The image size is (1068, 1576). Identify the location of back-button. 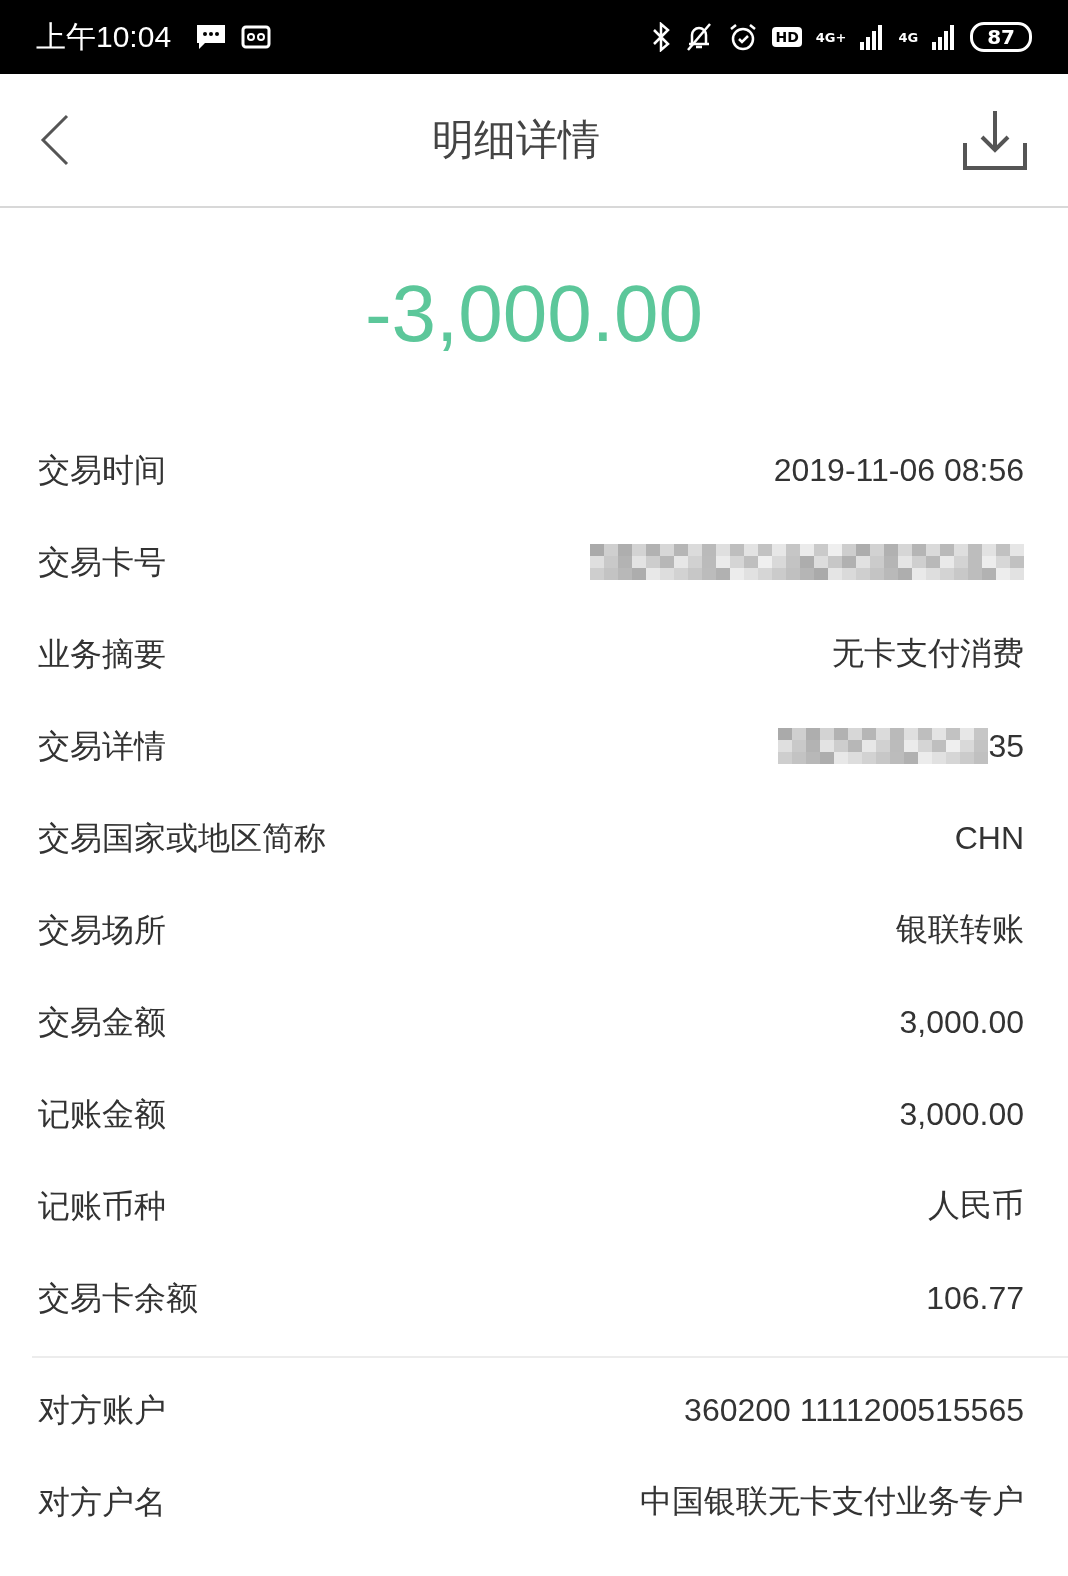
(55, 140).